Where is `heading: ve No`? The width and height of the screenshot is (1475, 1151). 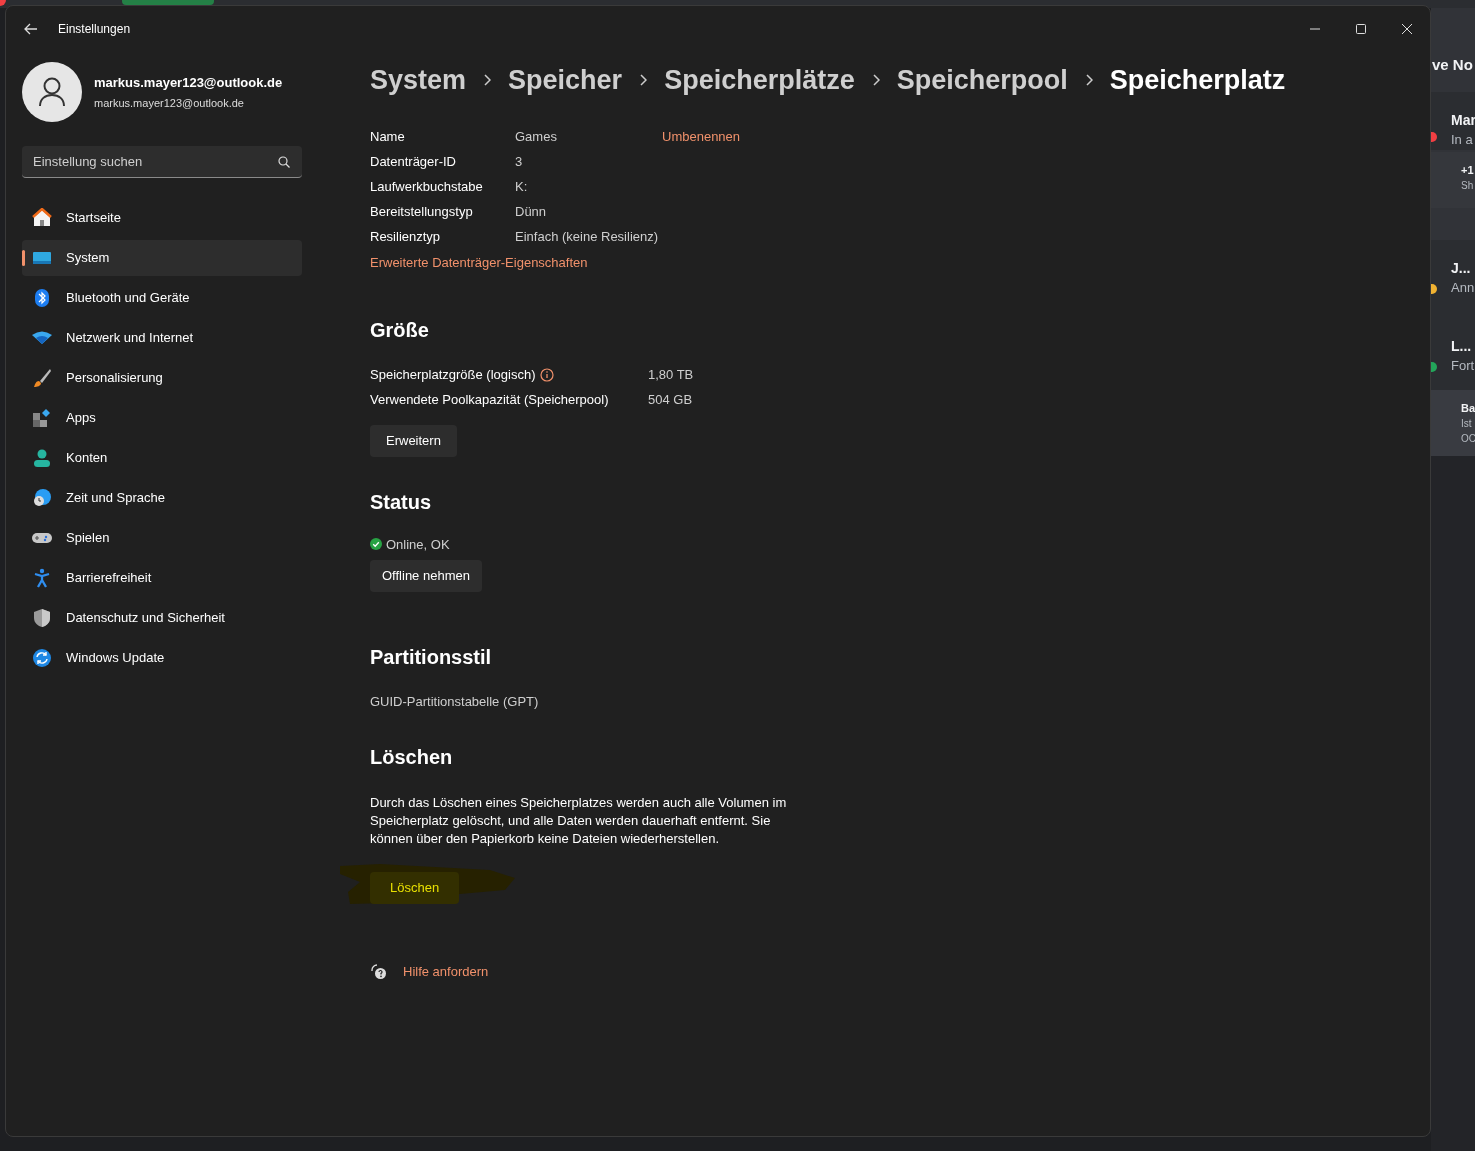 heading: ve No is located at coordinates (1452, 65).